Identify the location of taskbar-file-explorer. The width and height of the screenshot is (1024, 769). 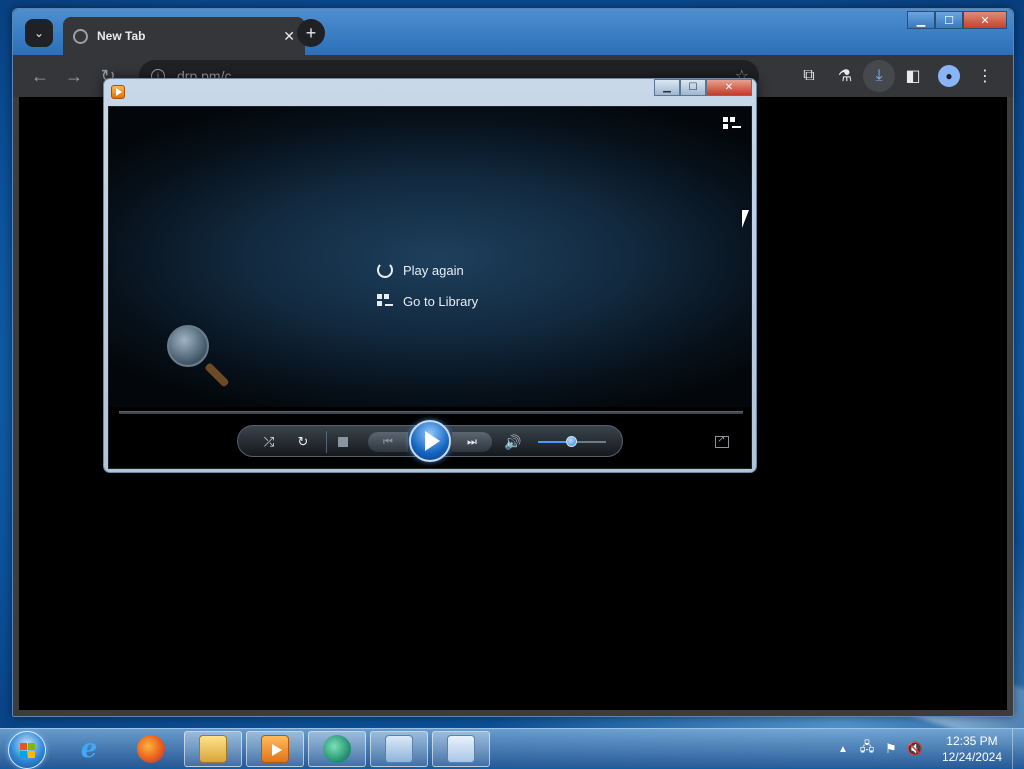
(213, 749).